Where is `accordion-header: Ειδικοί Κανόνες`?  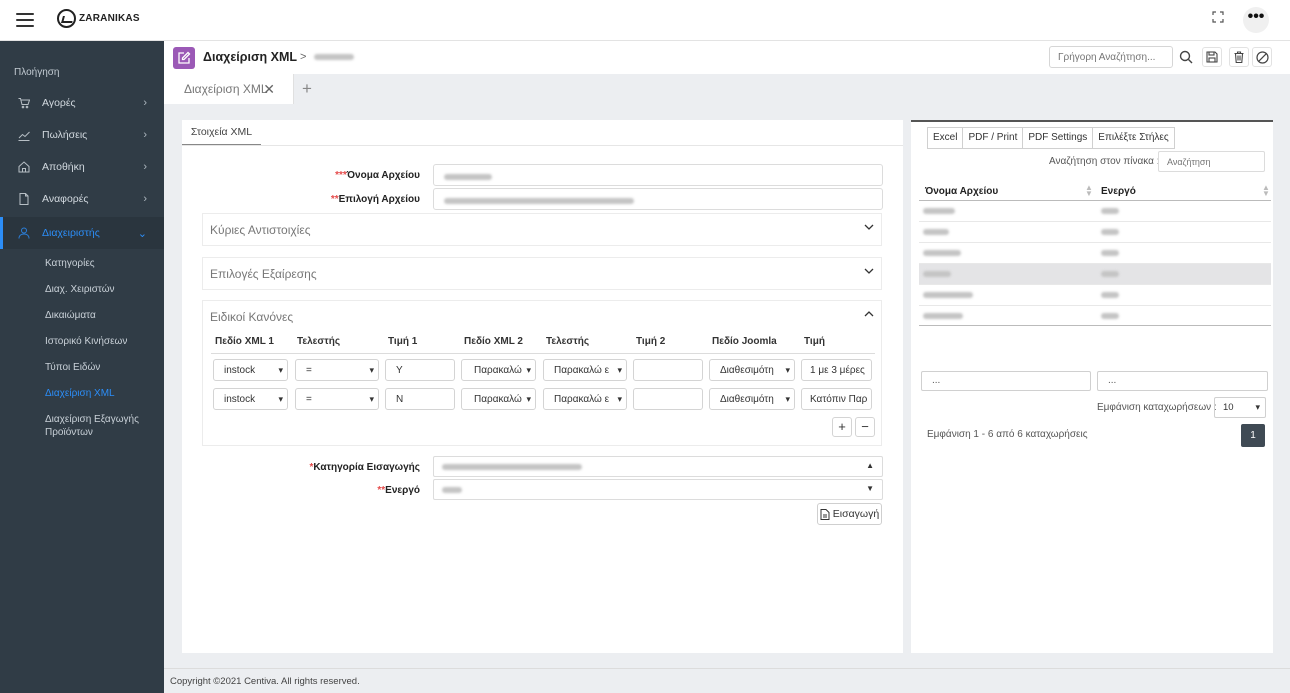
accordion-header: Ειδικοί Κανόνες is located at coordinates (542, 316).